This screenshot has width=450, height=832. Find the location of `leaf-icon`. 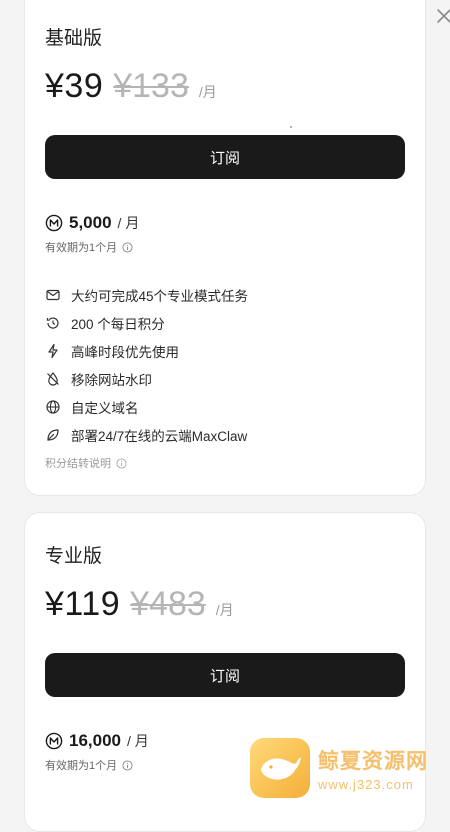

leaf-icon is located at coordinates (53, 435).